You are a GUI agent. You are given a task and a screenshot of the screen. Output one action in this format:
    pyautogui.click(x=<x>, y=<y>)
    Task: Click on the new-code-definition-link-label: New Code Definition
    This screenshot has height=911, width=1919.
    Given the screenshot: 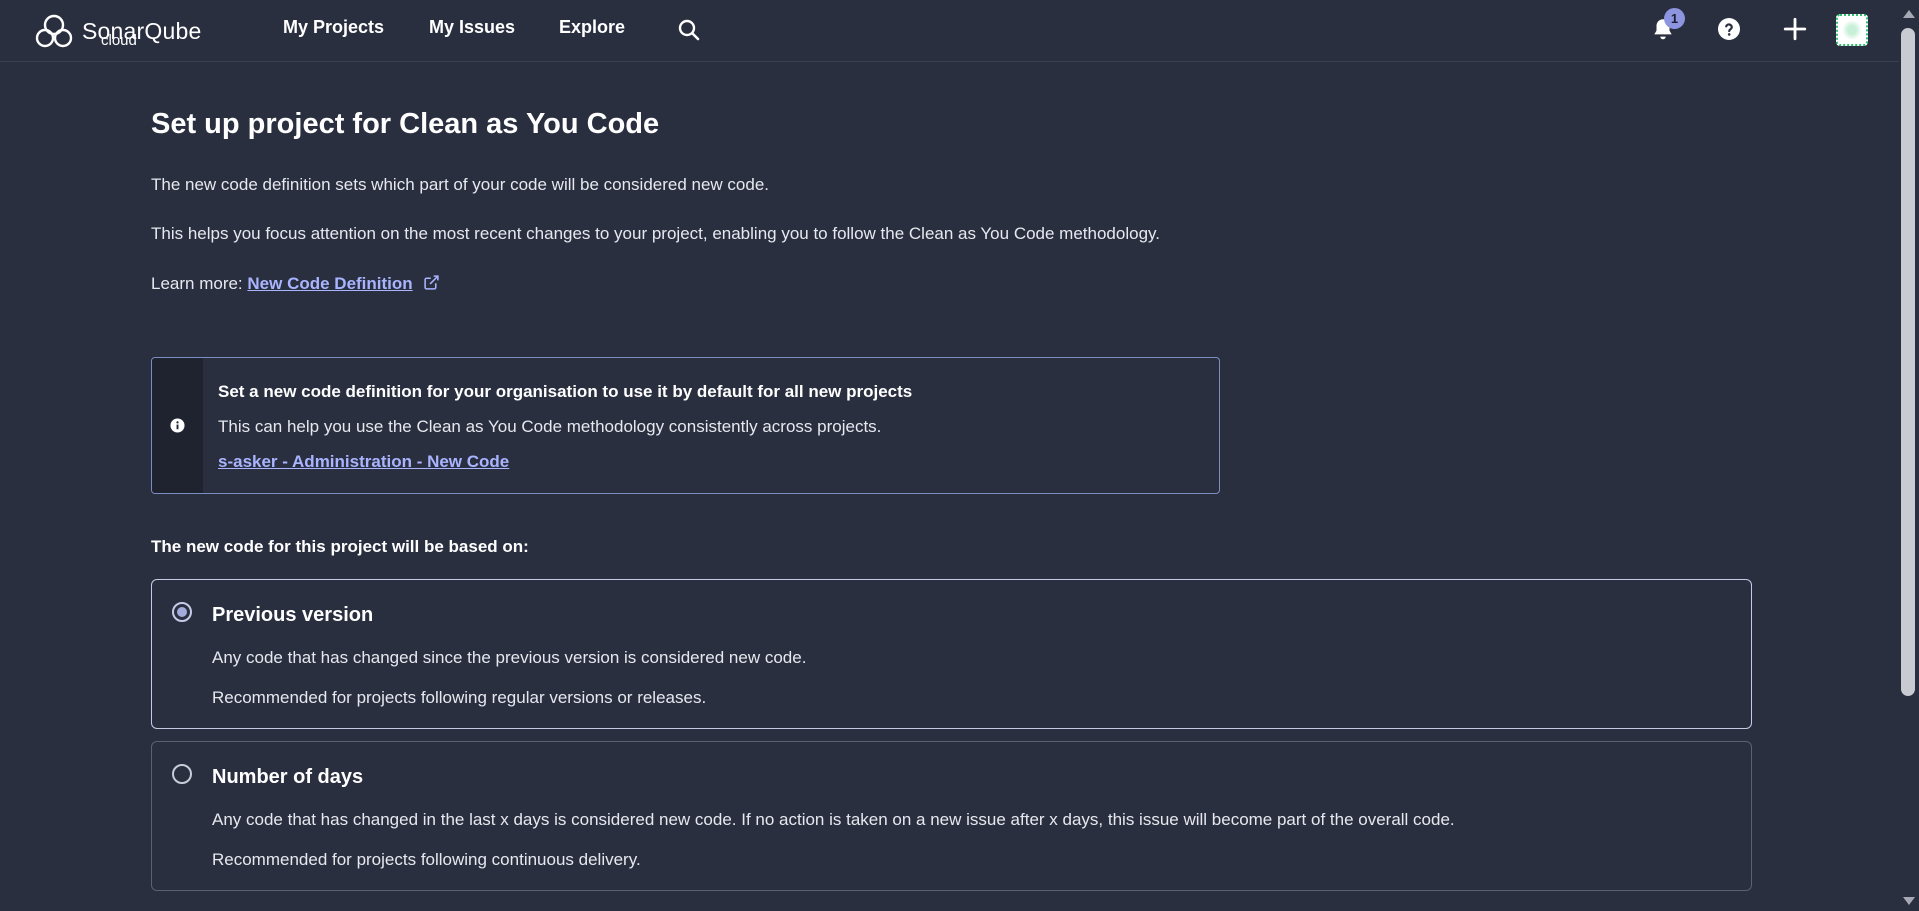 What is the action you would take?
    pyautogui.click(x=330, y=283)
    